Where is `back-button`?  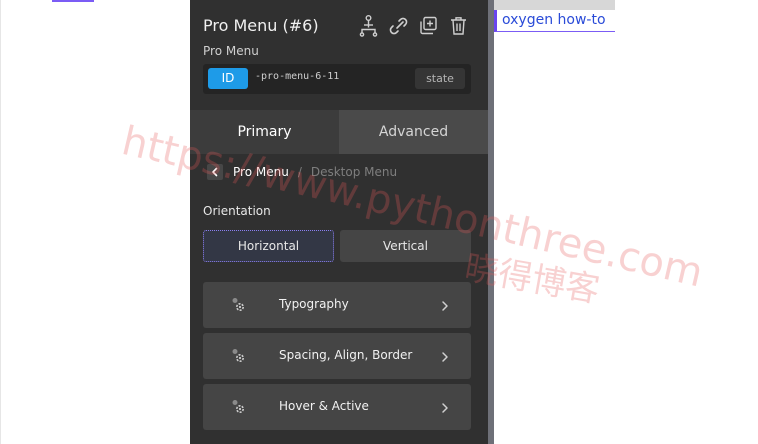 back-button is located at coordinates (215, 172).